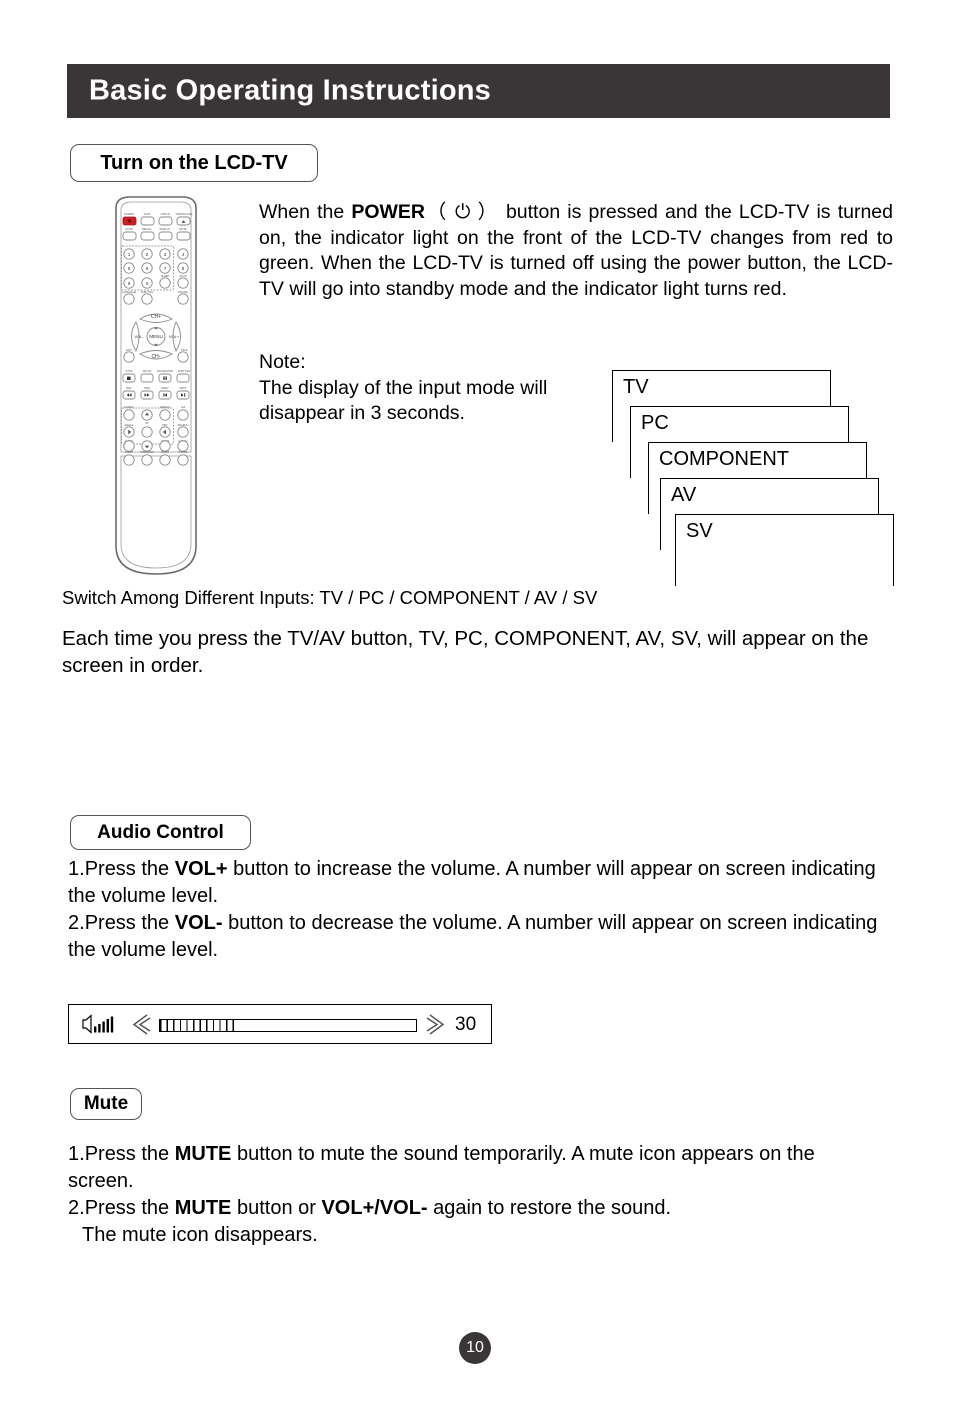 The image size is (954, 1401). Describe the element at coordinates (147, 214) in the screenshot. I see `svg-text: TV/AV` at that location.